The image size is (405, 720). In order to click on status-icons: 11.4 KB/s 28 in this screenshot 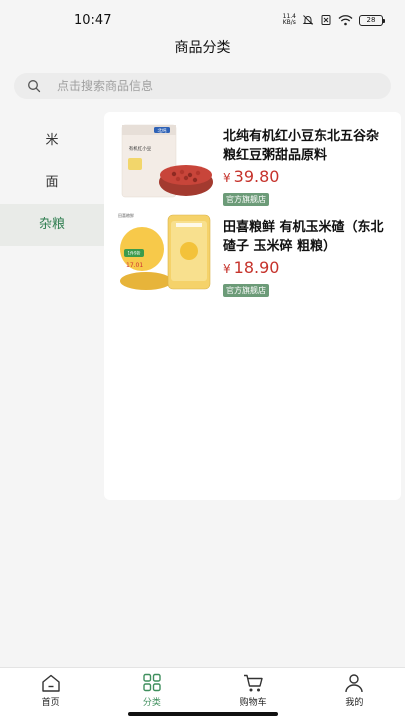, I will do `click(333, 19)`.